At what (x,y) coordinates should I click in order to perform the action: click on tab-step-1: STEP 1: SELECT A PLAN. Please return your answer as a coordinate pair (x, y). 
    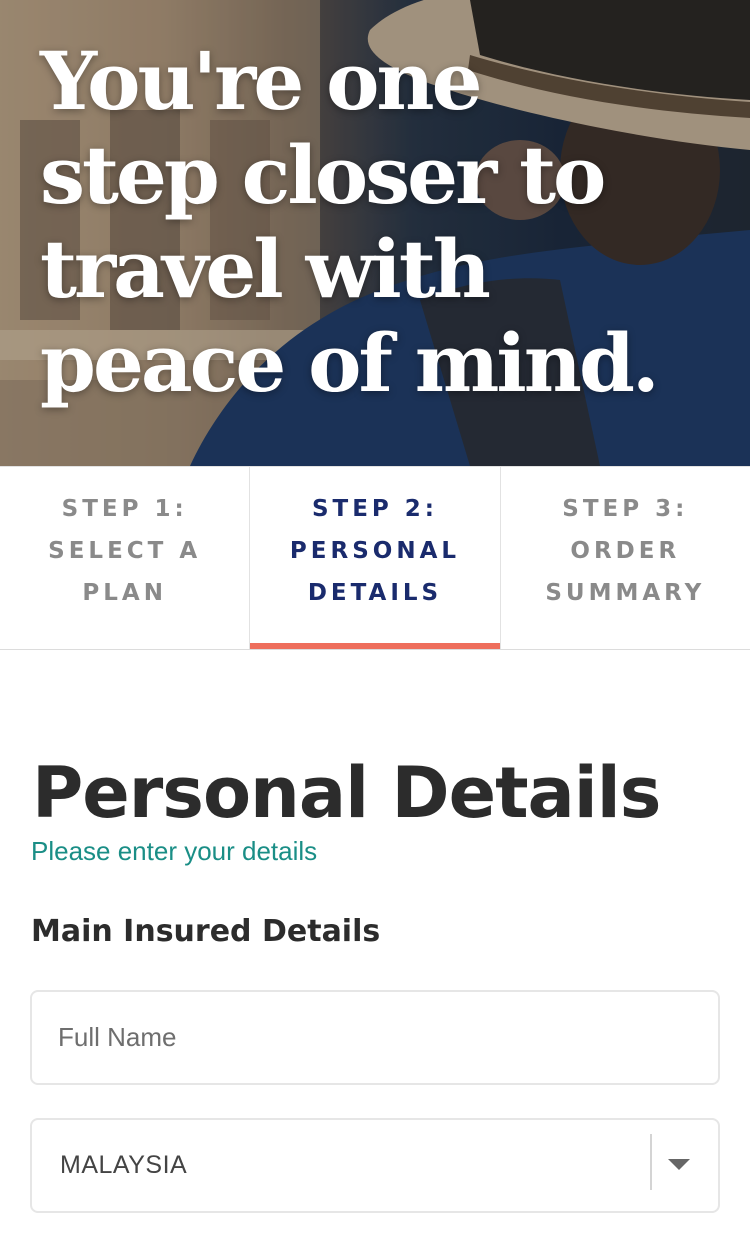
    Looking at the image, I should click on (124, 558).